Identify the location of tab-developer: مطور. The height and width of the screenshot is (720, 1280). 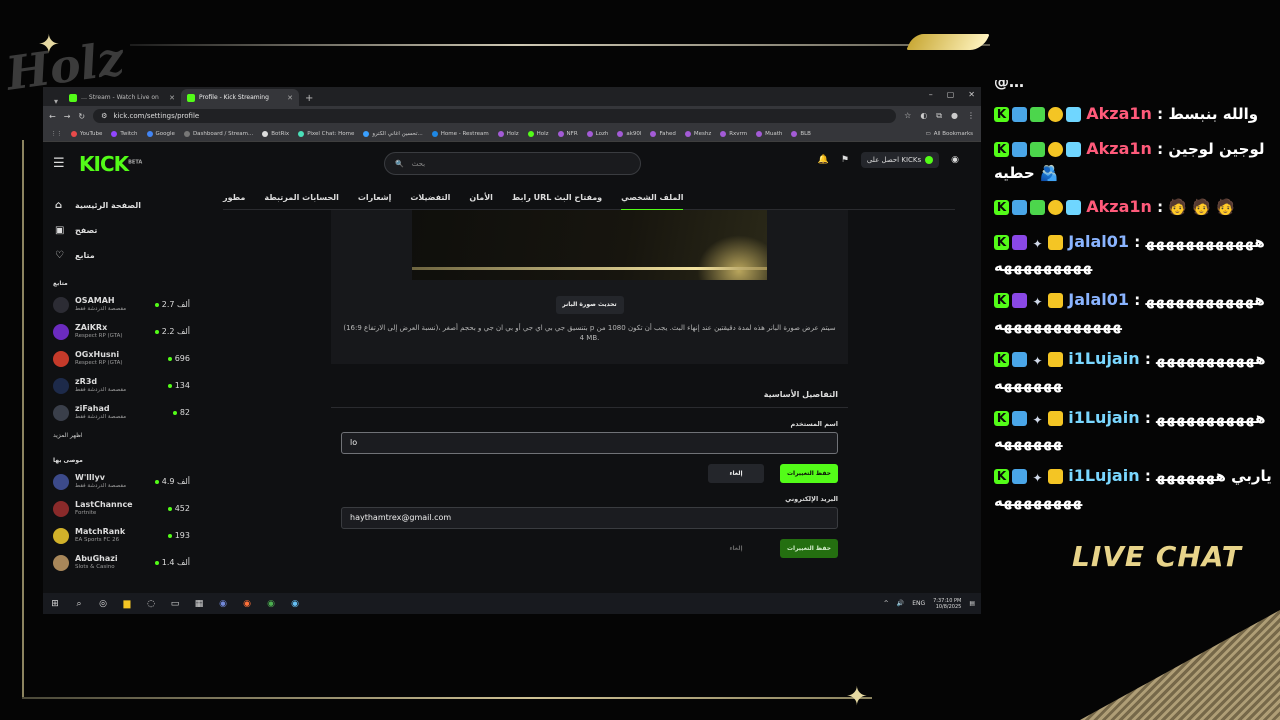
(234, 197).